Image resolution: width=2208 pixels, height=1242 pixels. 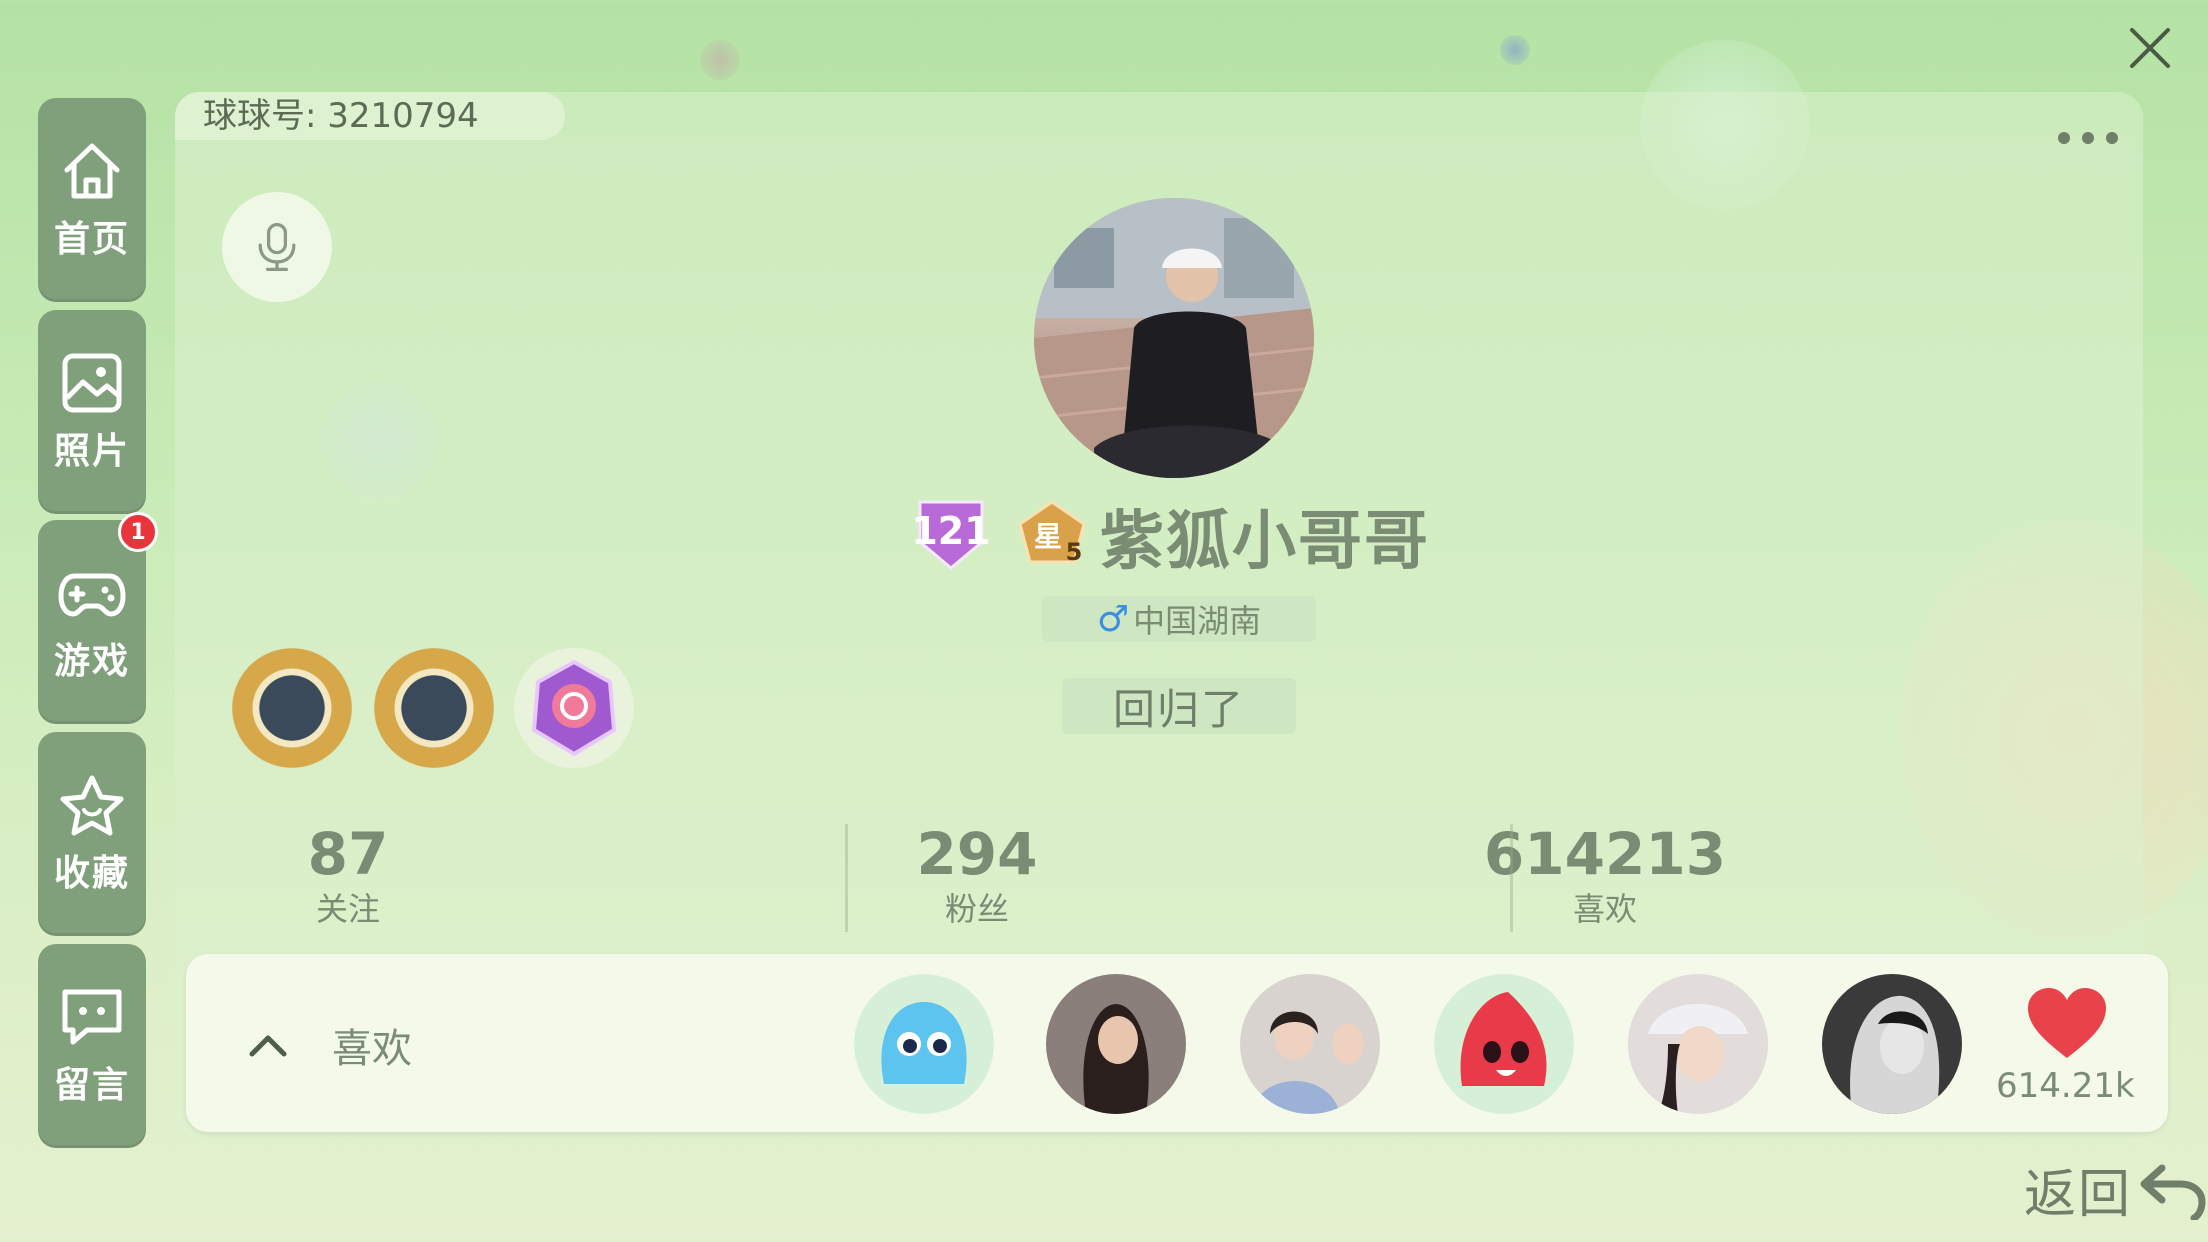 What do you see at coordinates (1605, 854) in the screenshot?
I see `stat-value: 614213` at bounding box center [1605, 854].